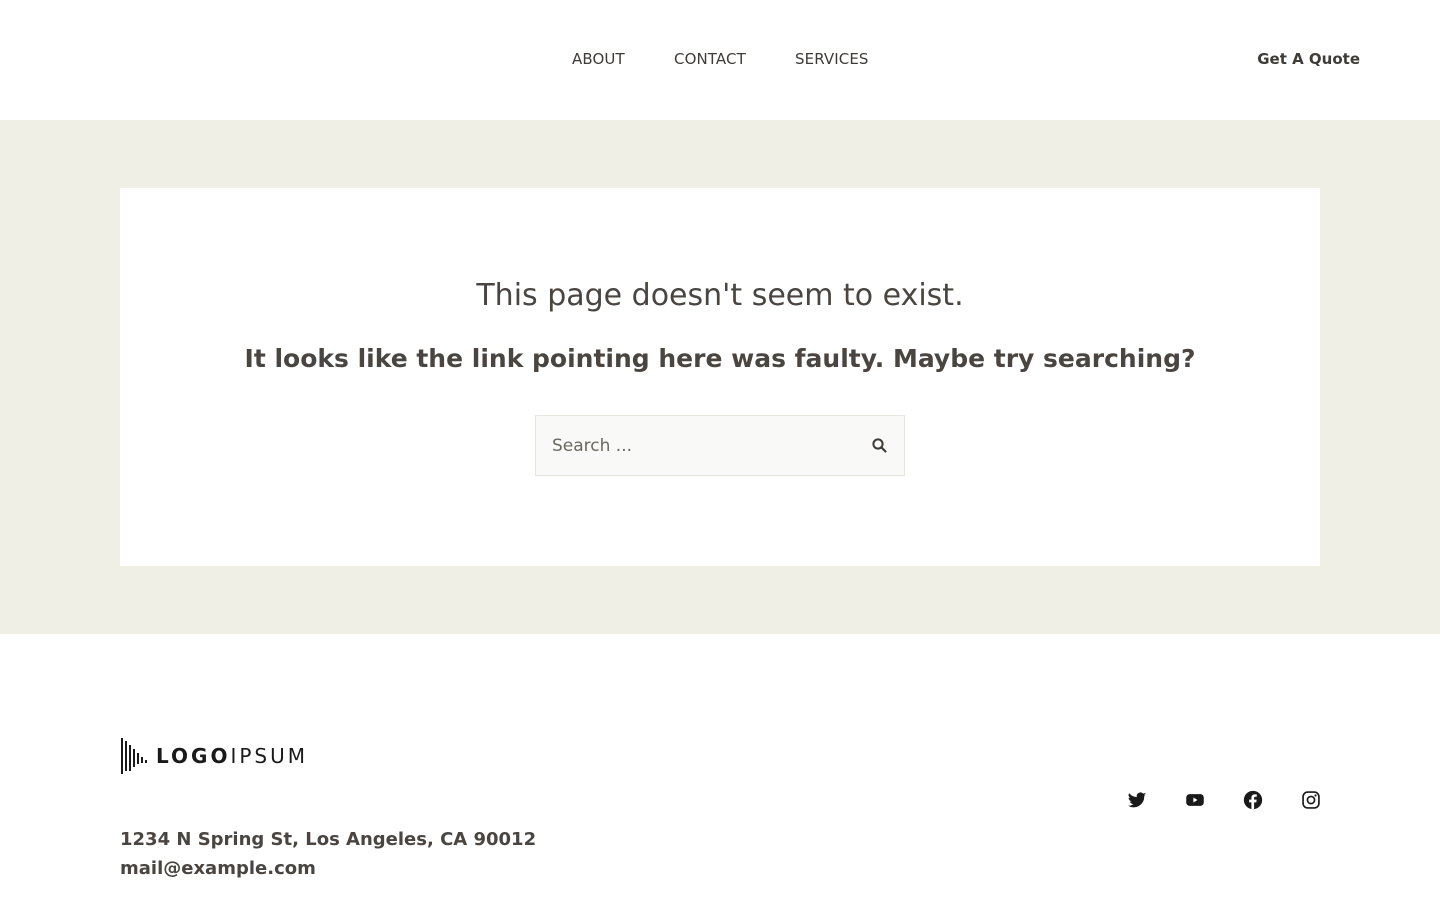  Describe the element at coordinates (328, 839) in the screenshot. I see `footer-address: 1234 N Spring St, Los Angeles, CA 90012` at that location.